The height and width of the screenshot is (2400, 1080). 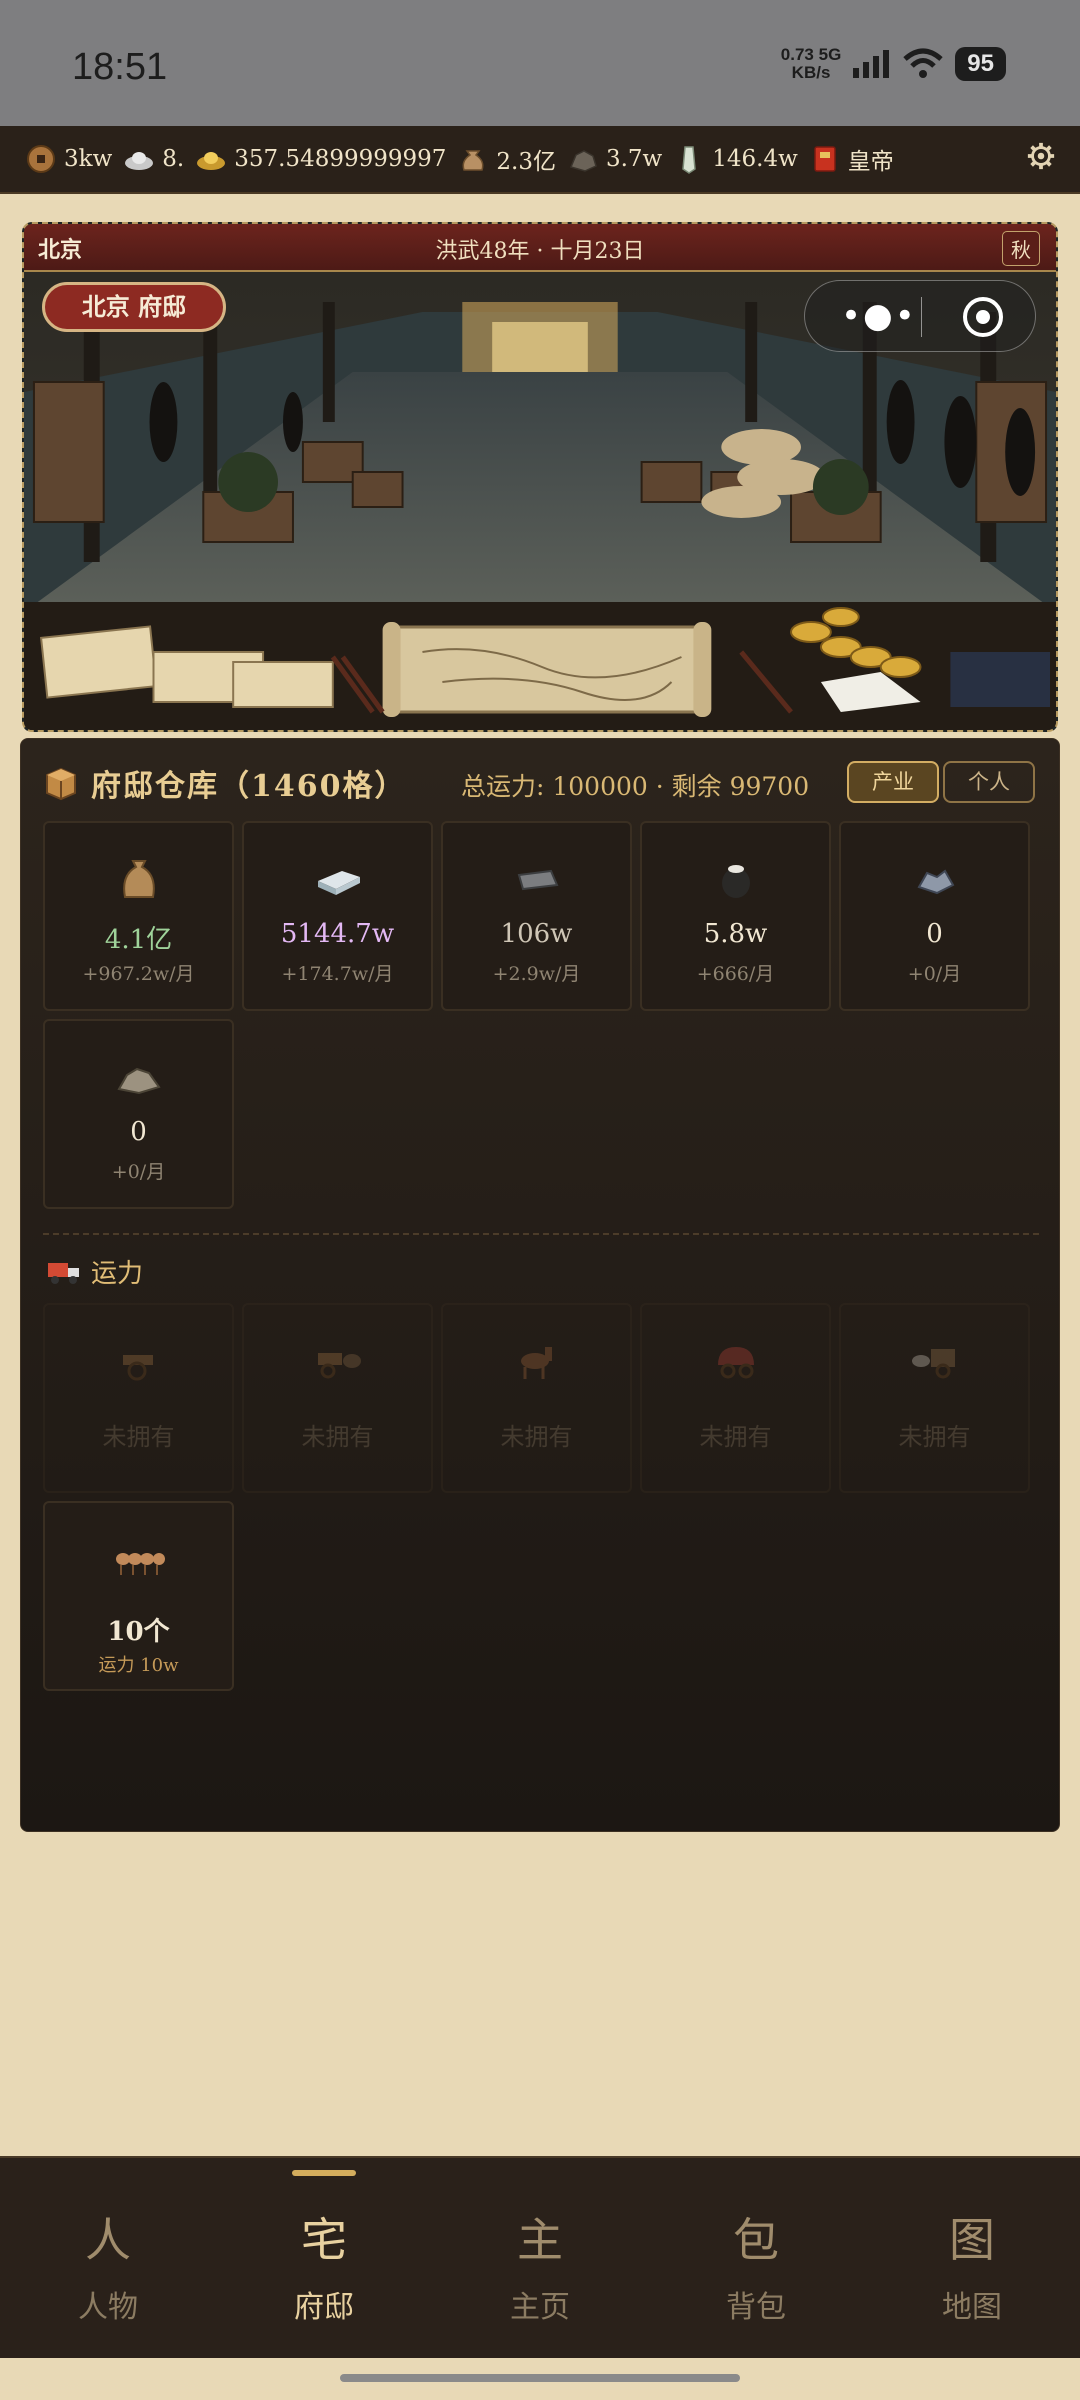 I want to click on ox-cart-icon, so click(x=338, y=1361).